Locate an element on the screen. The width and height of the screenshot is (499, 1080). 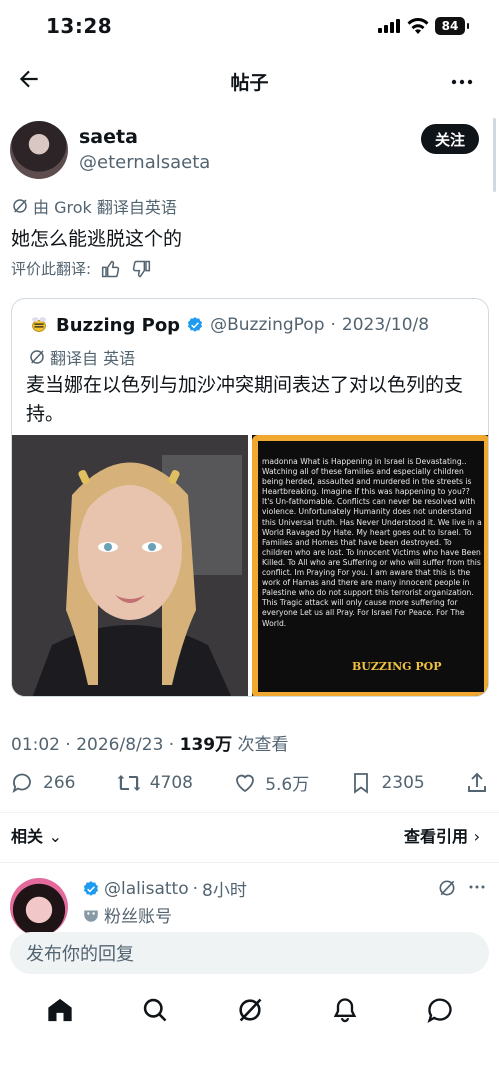
reply-avatar is located at coordinates (39, 907).